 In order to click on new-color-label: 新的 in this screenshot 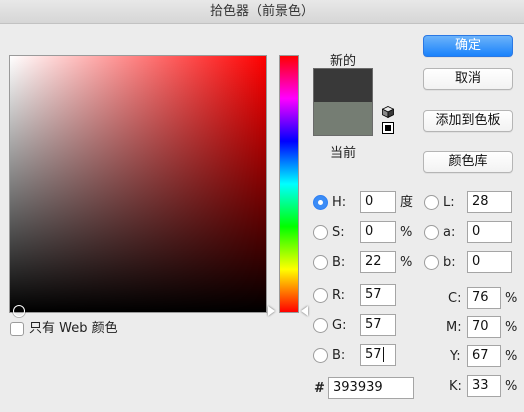, I will do `click(342, 61)`.